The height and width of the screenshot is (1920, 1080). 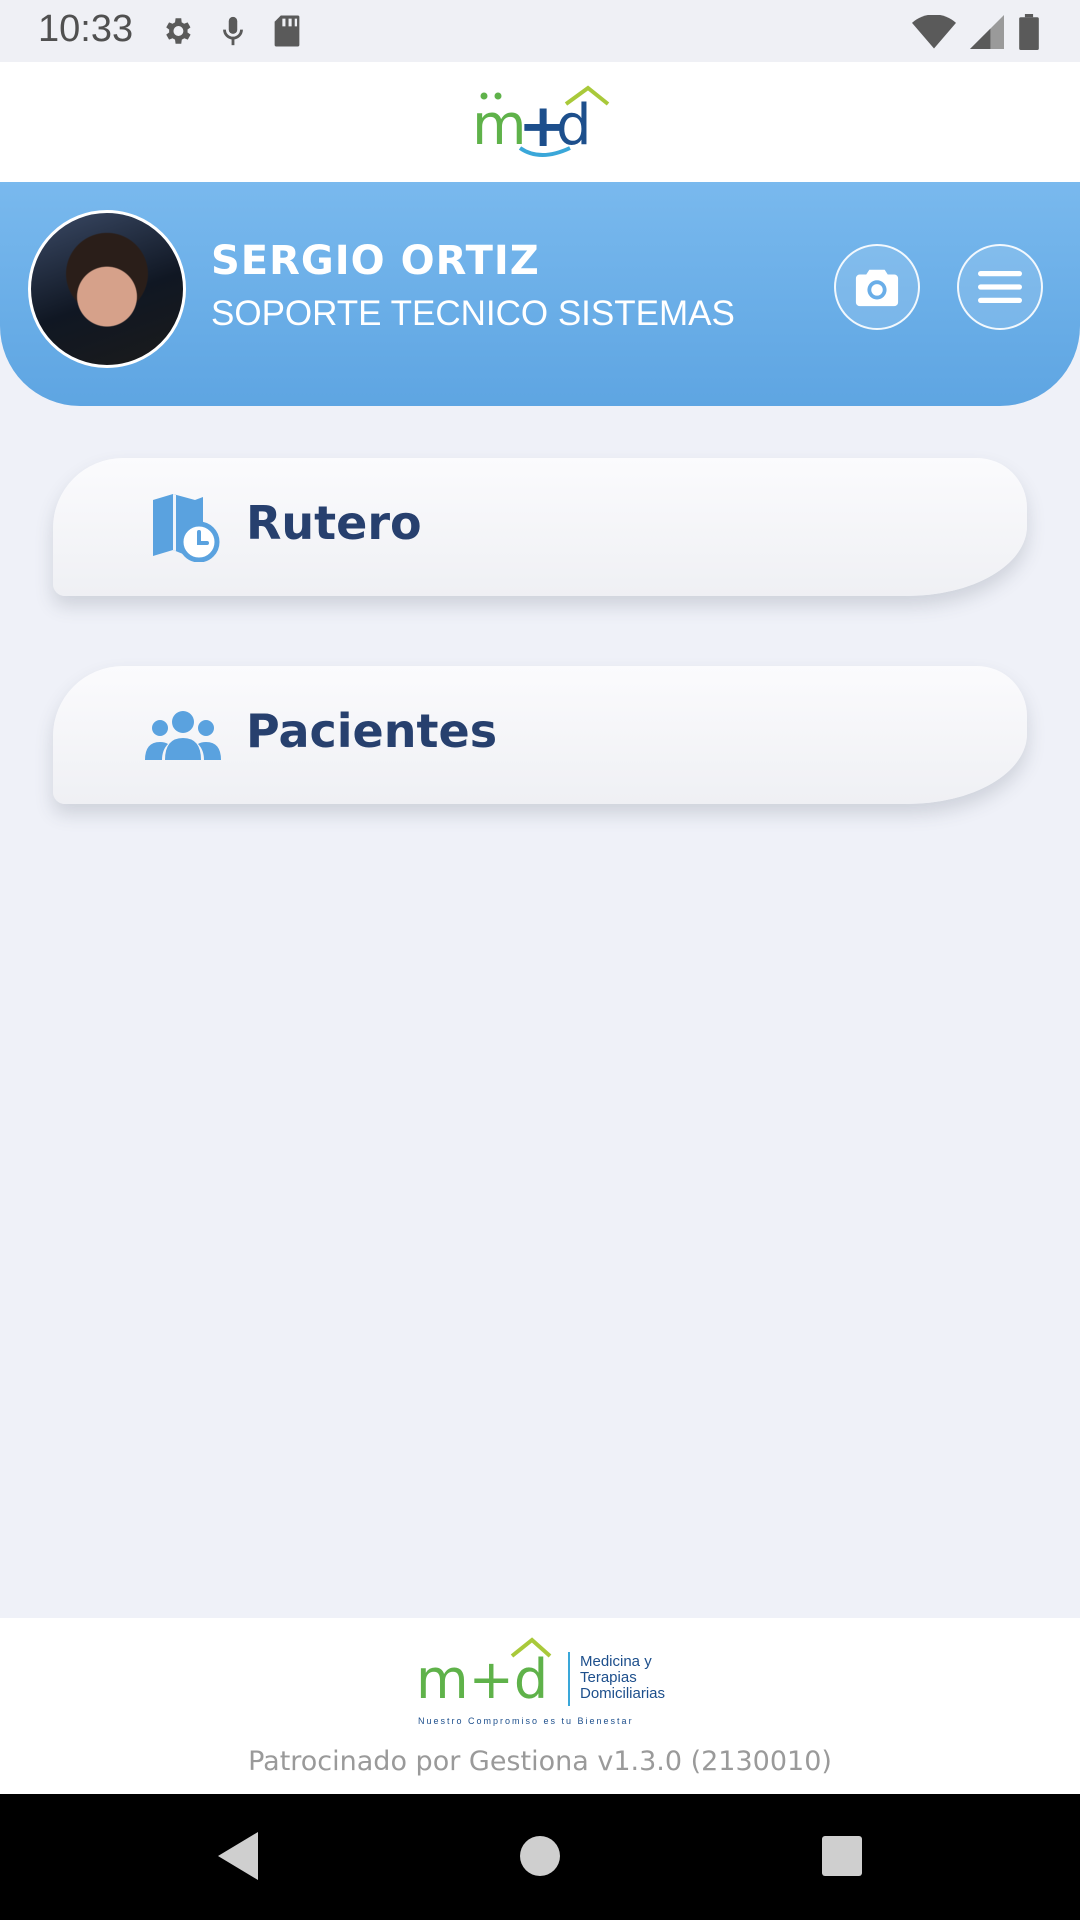 I want to click on users-group-icon, so click(x=183, y=735).